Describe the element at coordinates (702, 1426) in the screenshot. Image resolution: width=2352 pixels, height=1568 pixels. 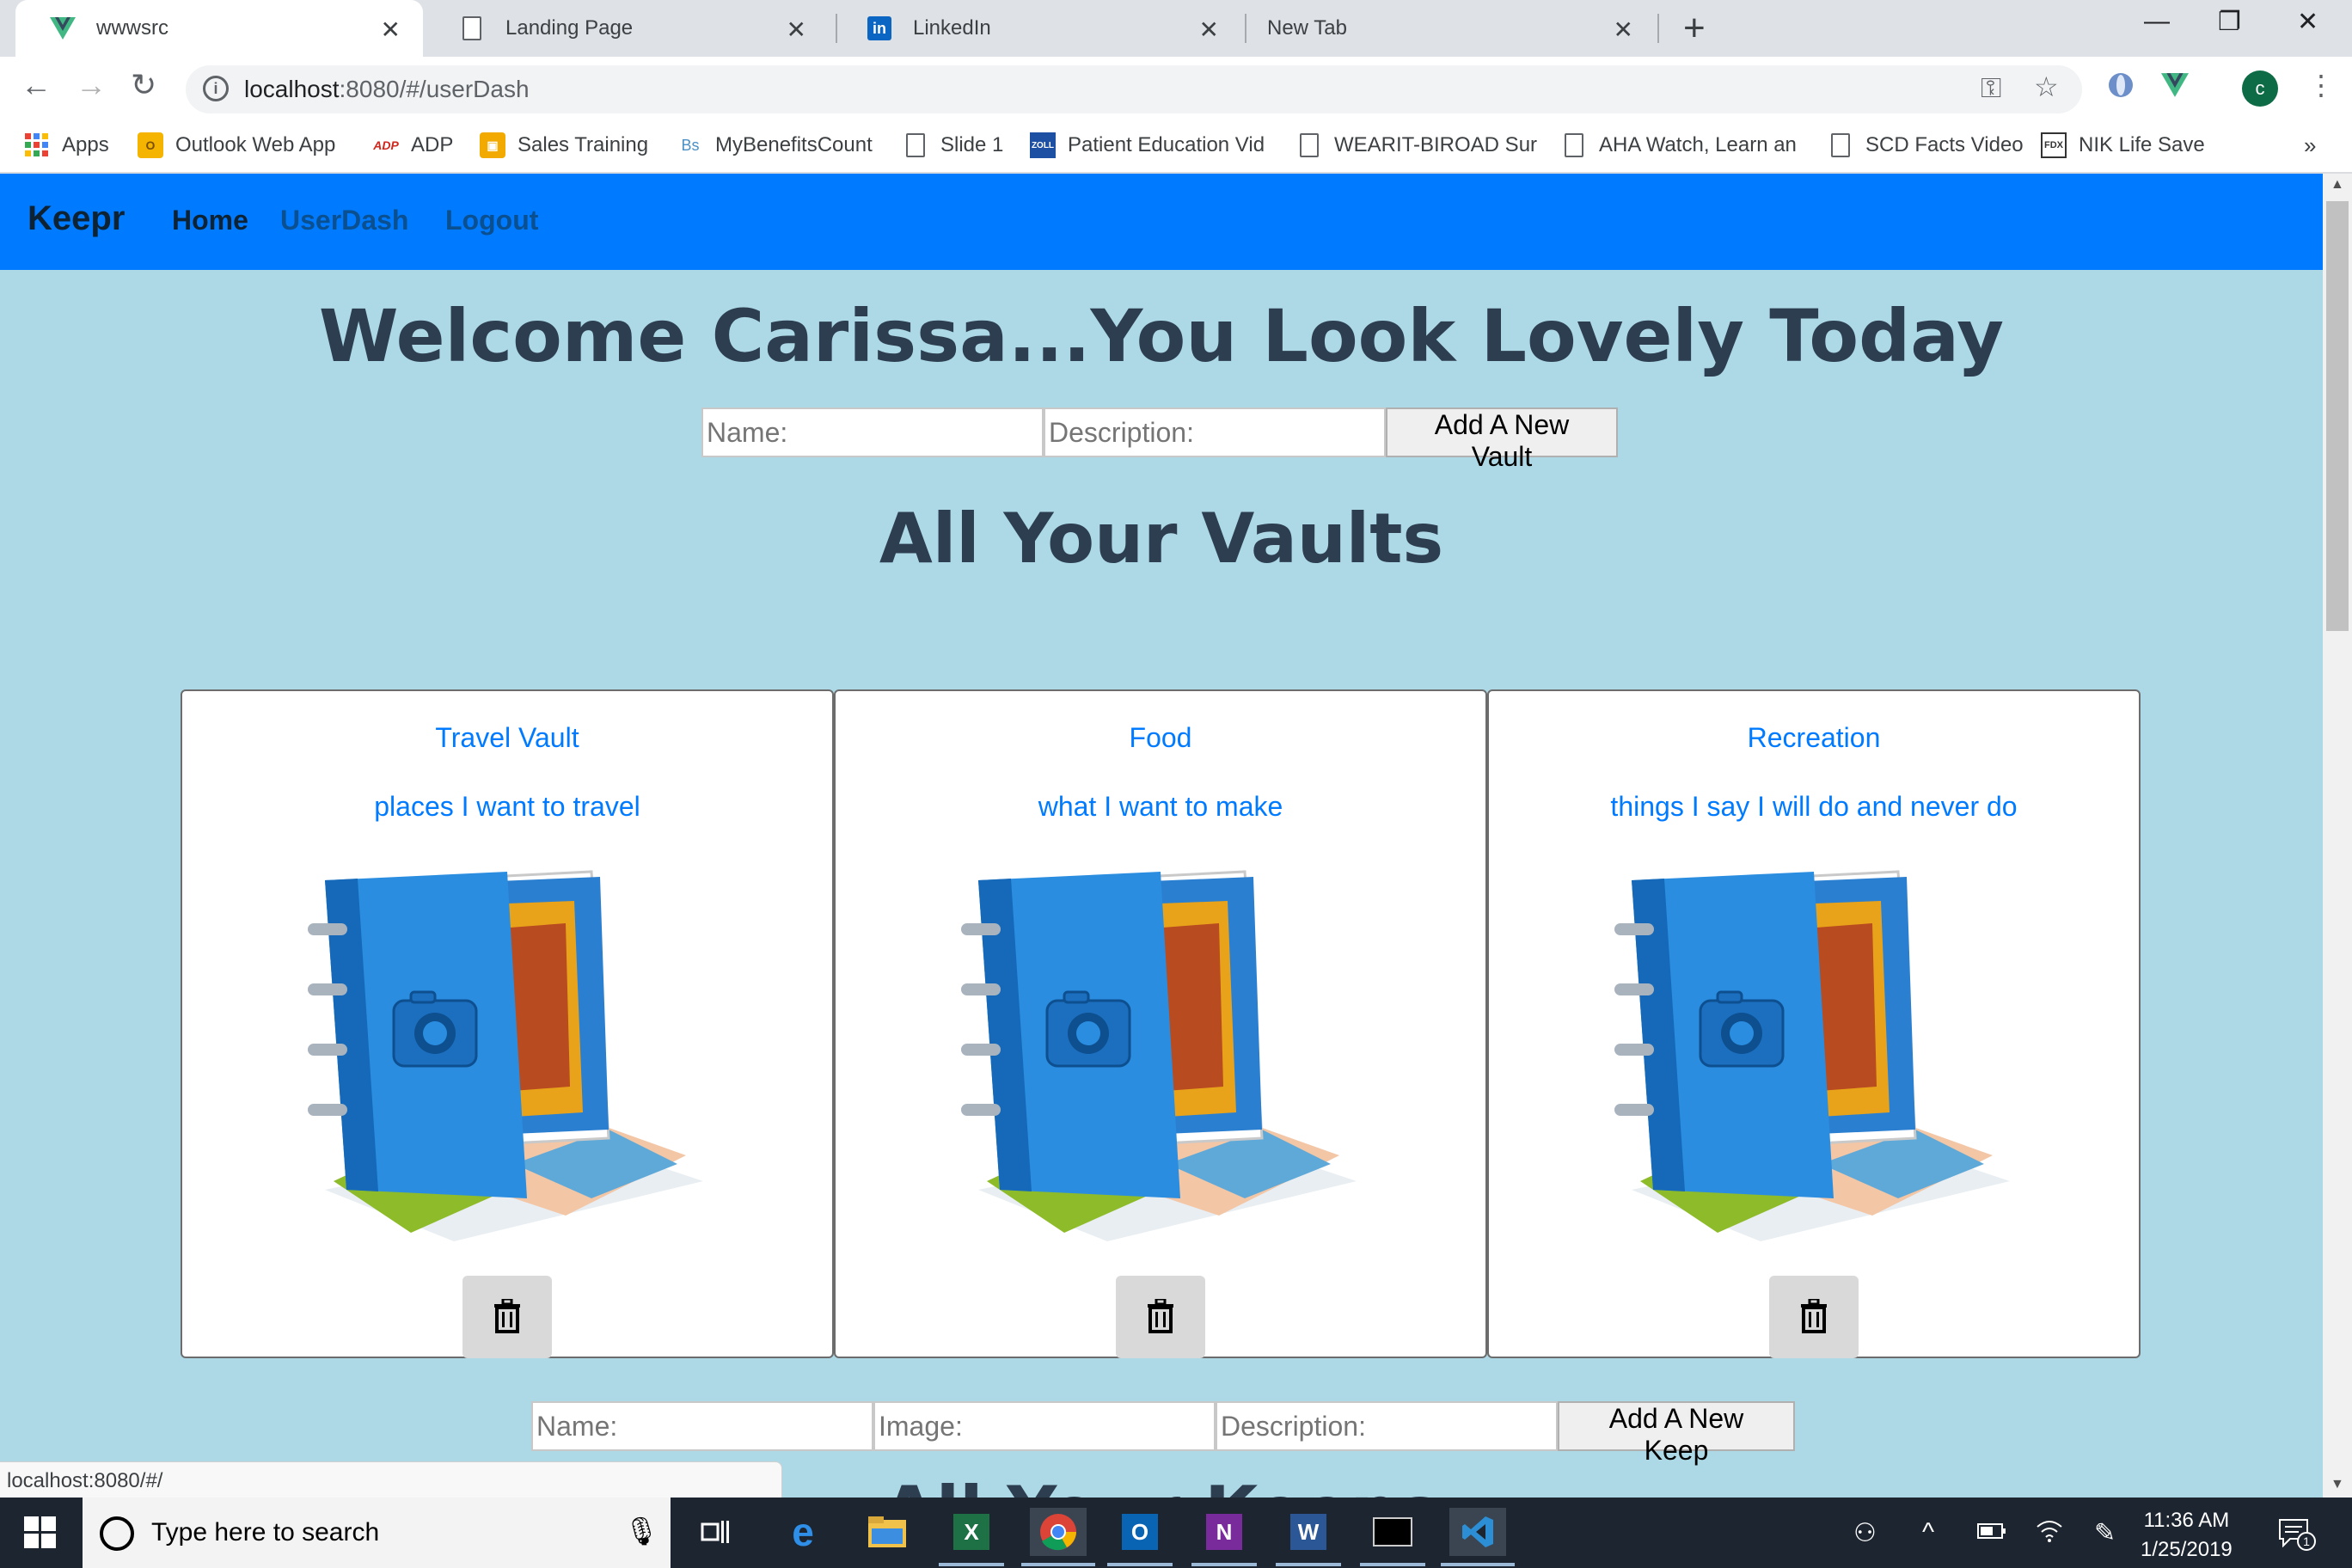
I see `keep-name-input` at that location.